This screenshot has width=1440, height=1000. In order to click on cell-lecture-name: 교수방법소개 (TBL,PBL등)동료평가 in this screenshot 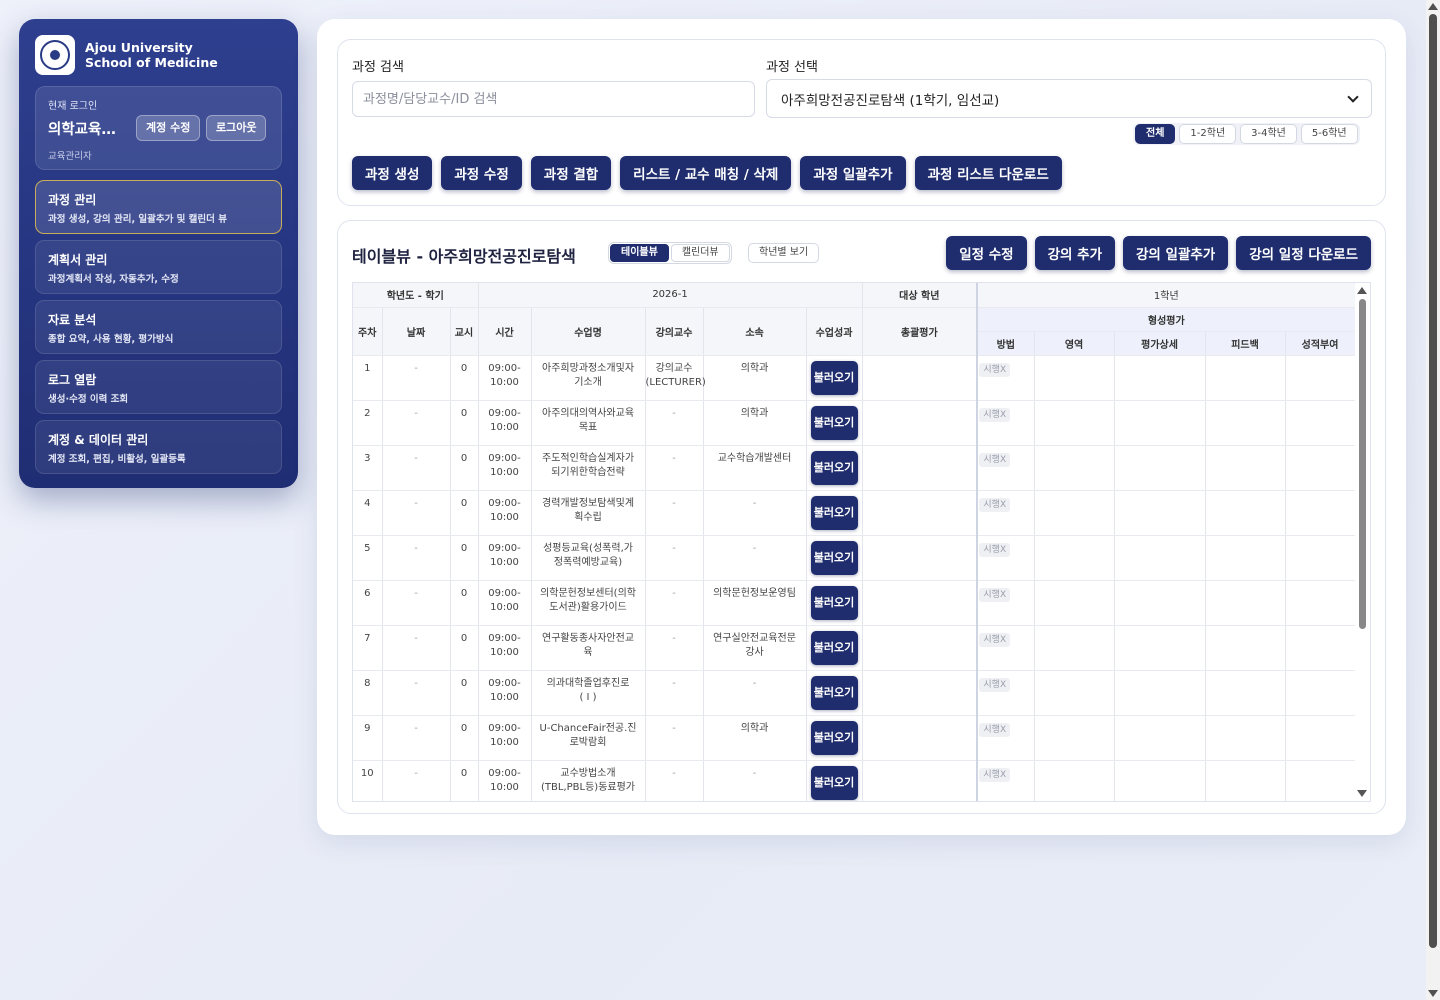, I will do `click(588, 780)`.